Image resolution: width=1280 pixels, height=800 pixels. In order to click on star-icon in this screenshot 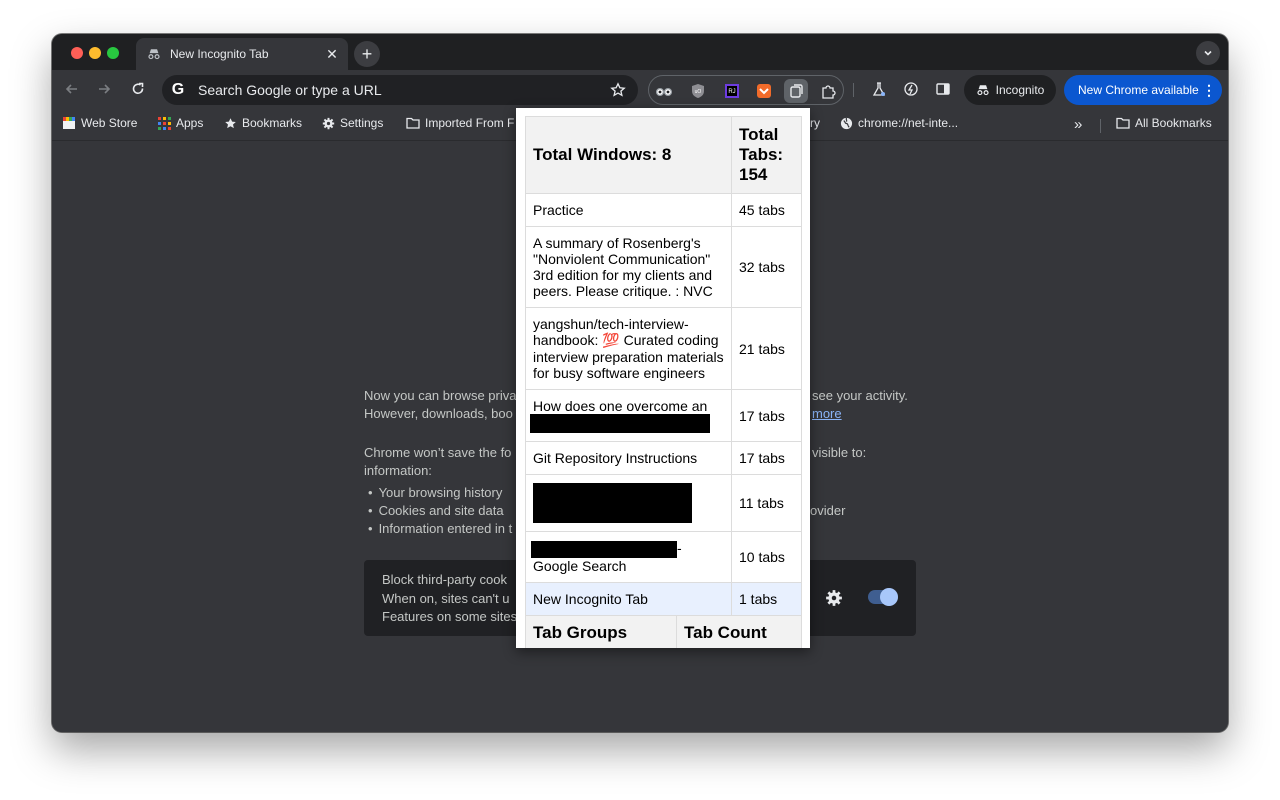, I will do `click(230, 123)`.